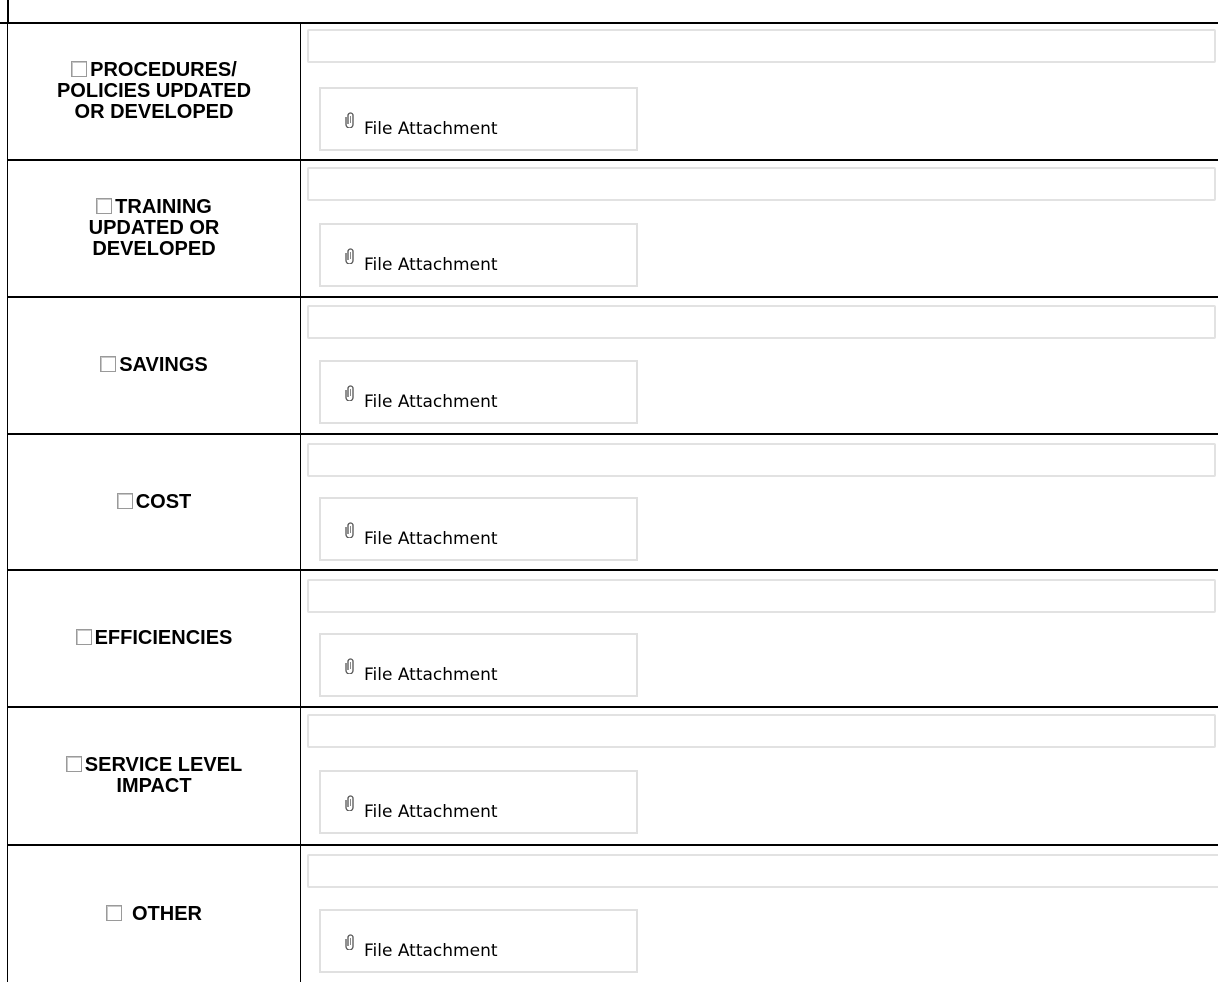 This screenshot has height=982, width=1218. I want to click on table-row: OTHER File Attachment, so click(612, 914).